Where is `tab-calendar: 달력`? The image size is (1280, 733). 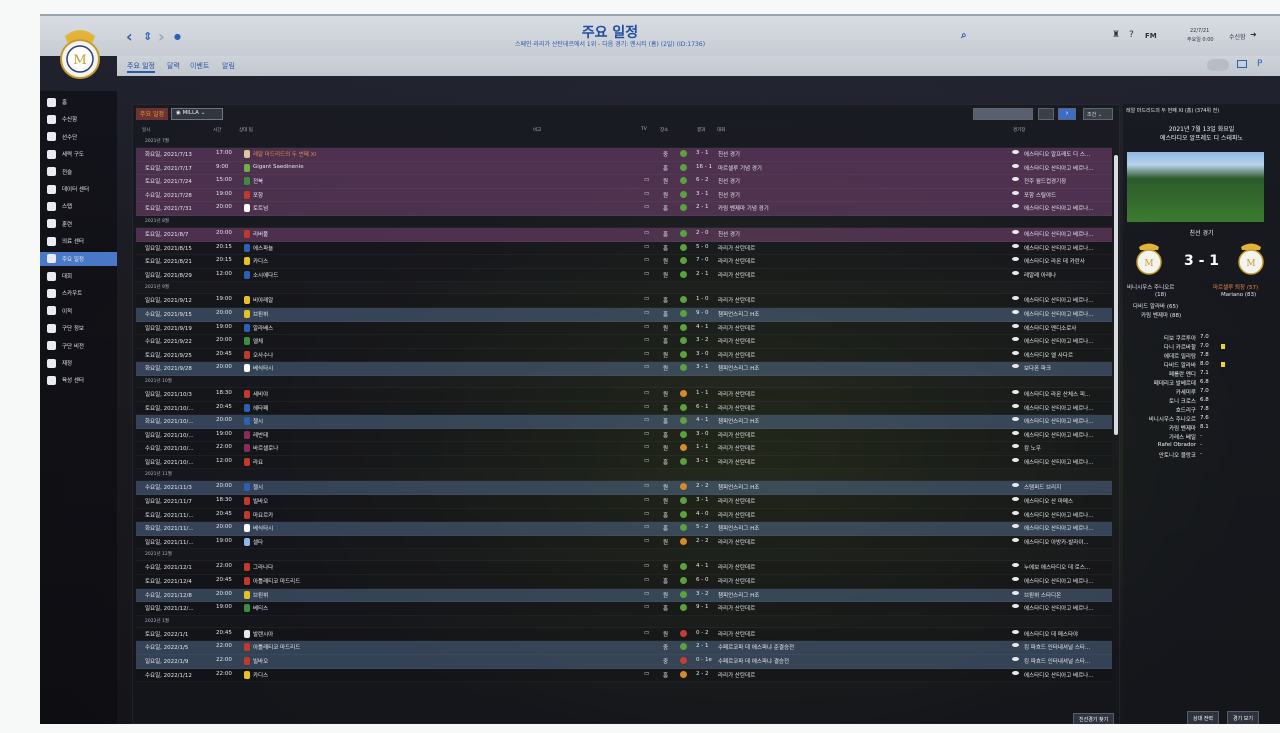
tab-calendar: 달력 is located at coordinates (173, 66).